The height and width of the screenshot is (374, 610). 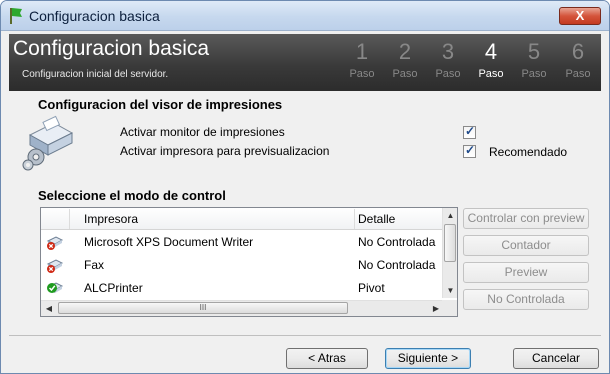 What do you see at coordinates (203, 308) in the screenshot?
I see `scroll-thumb: III` at bounding box center [203, 308].